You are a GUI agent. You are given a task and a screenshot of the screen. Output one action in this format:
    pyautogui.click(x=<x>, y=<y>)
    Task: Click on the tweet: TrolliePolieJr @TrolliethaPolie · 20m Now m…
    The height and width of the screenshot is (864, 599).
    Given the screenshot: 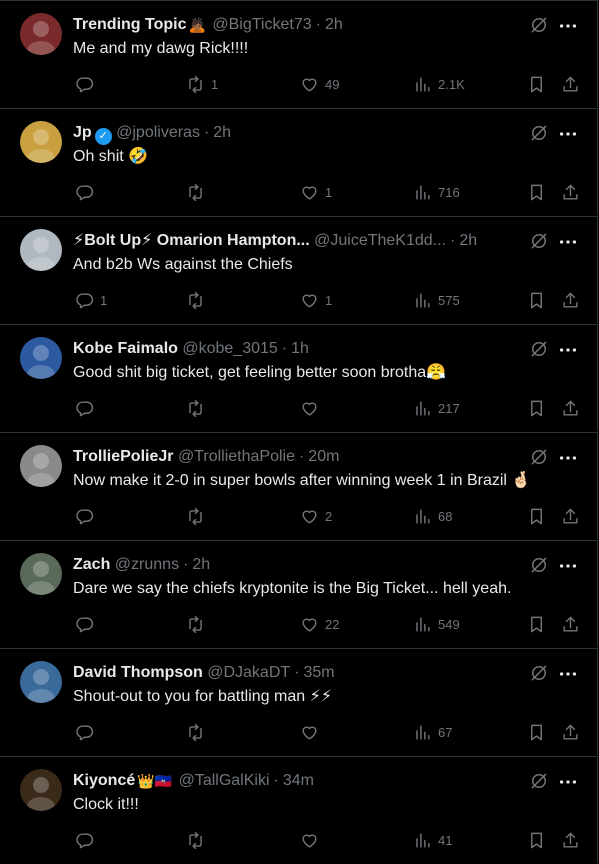 What is the action you would take?
    pyautogui.click(x=299, y=485)
    